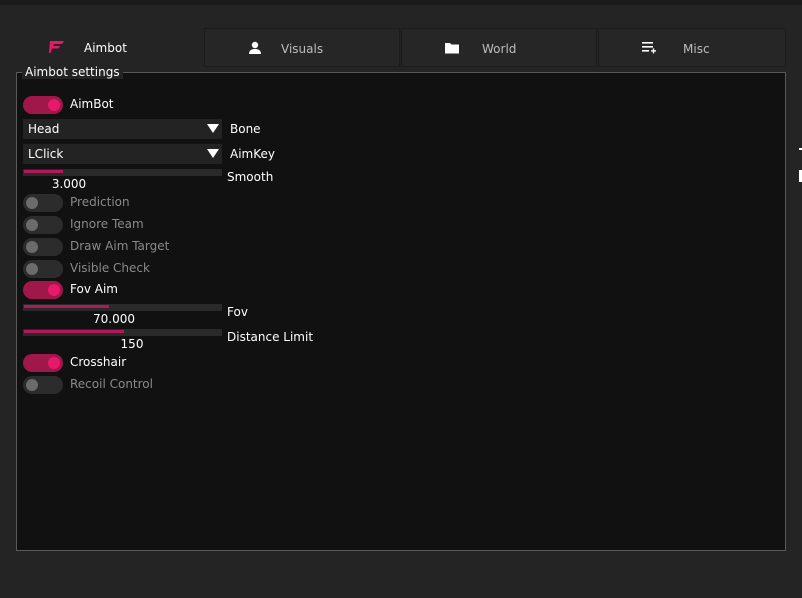  What do you see at coordinates (100, 202) in the screenshot?
I see `prediction-label: Prediction` at bounding box center [100, 202].